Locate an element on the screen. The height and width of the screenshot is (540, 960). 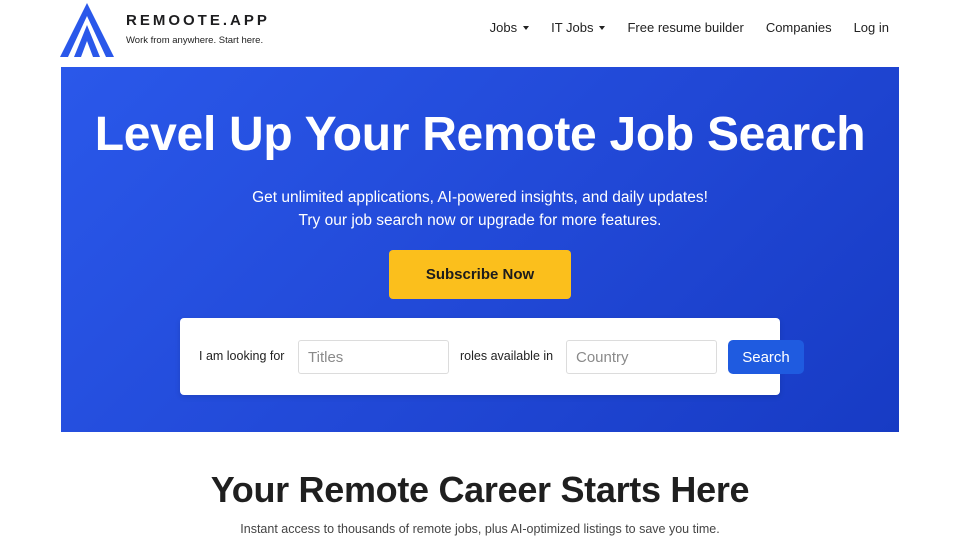
hero-title: Level Up Your Remote Job Search is located at coordinates (480, 134).